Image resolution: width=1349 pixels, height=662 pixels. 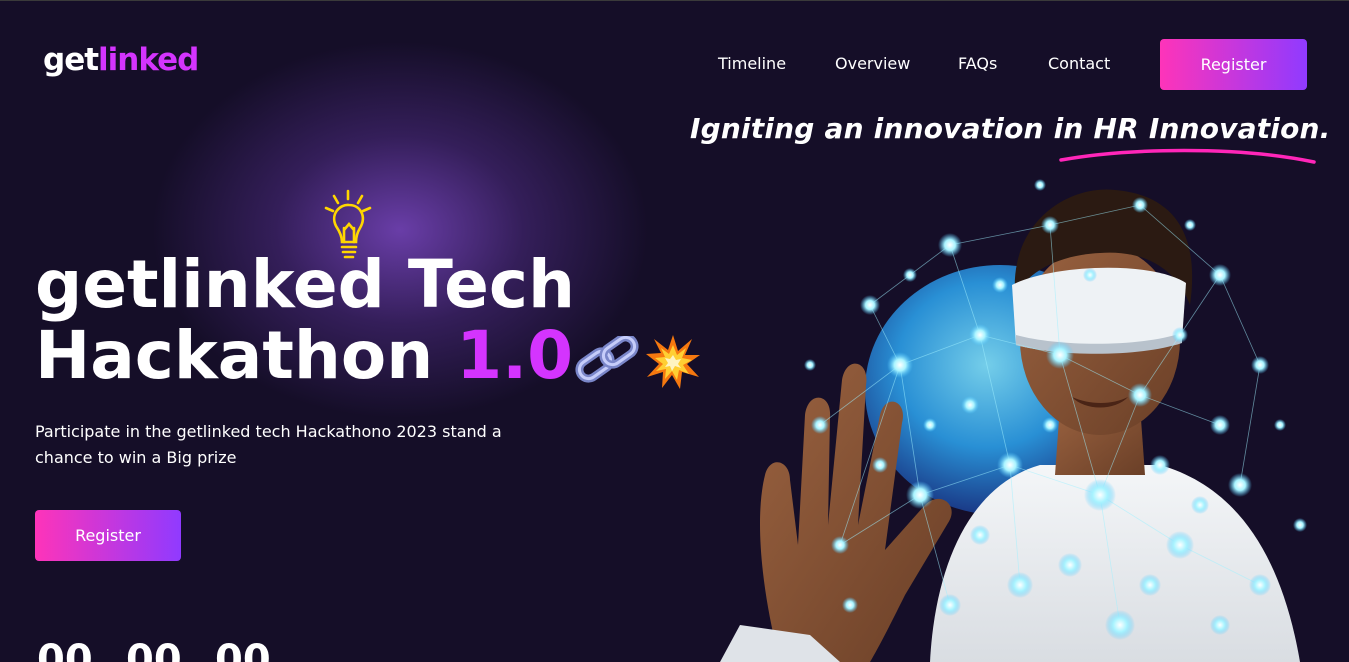 What do you see at coordinates (1233, 64) in the screenshot?
I see `header-register-button: Register` at bounding box center [1233, 64].